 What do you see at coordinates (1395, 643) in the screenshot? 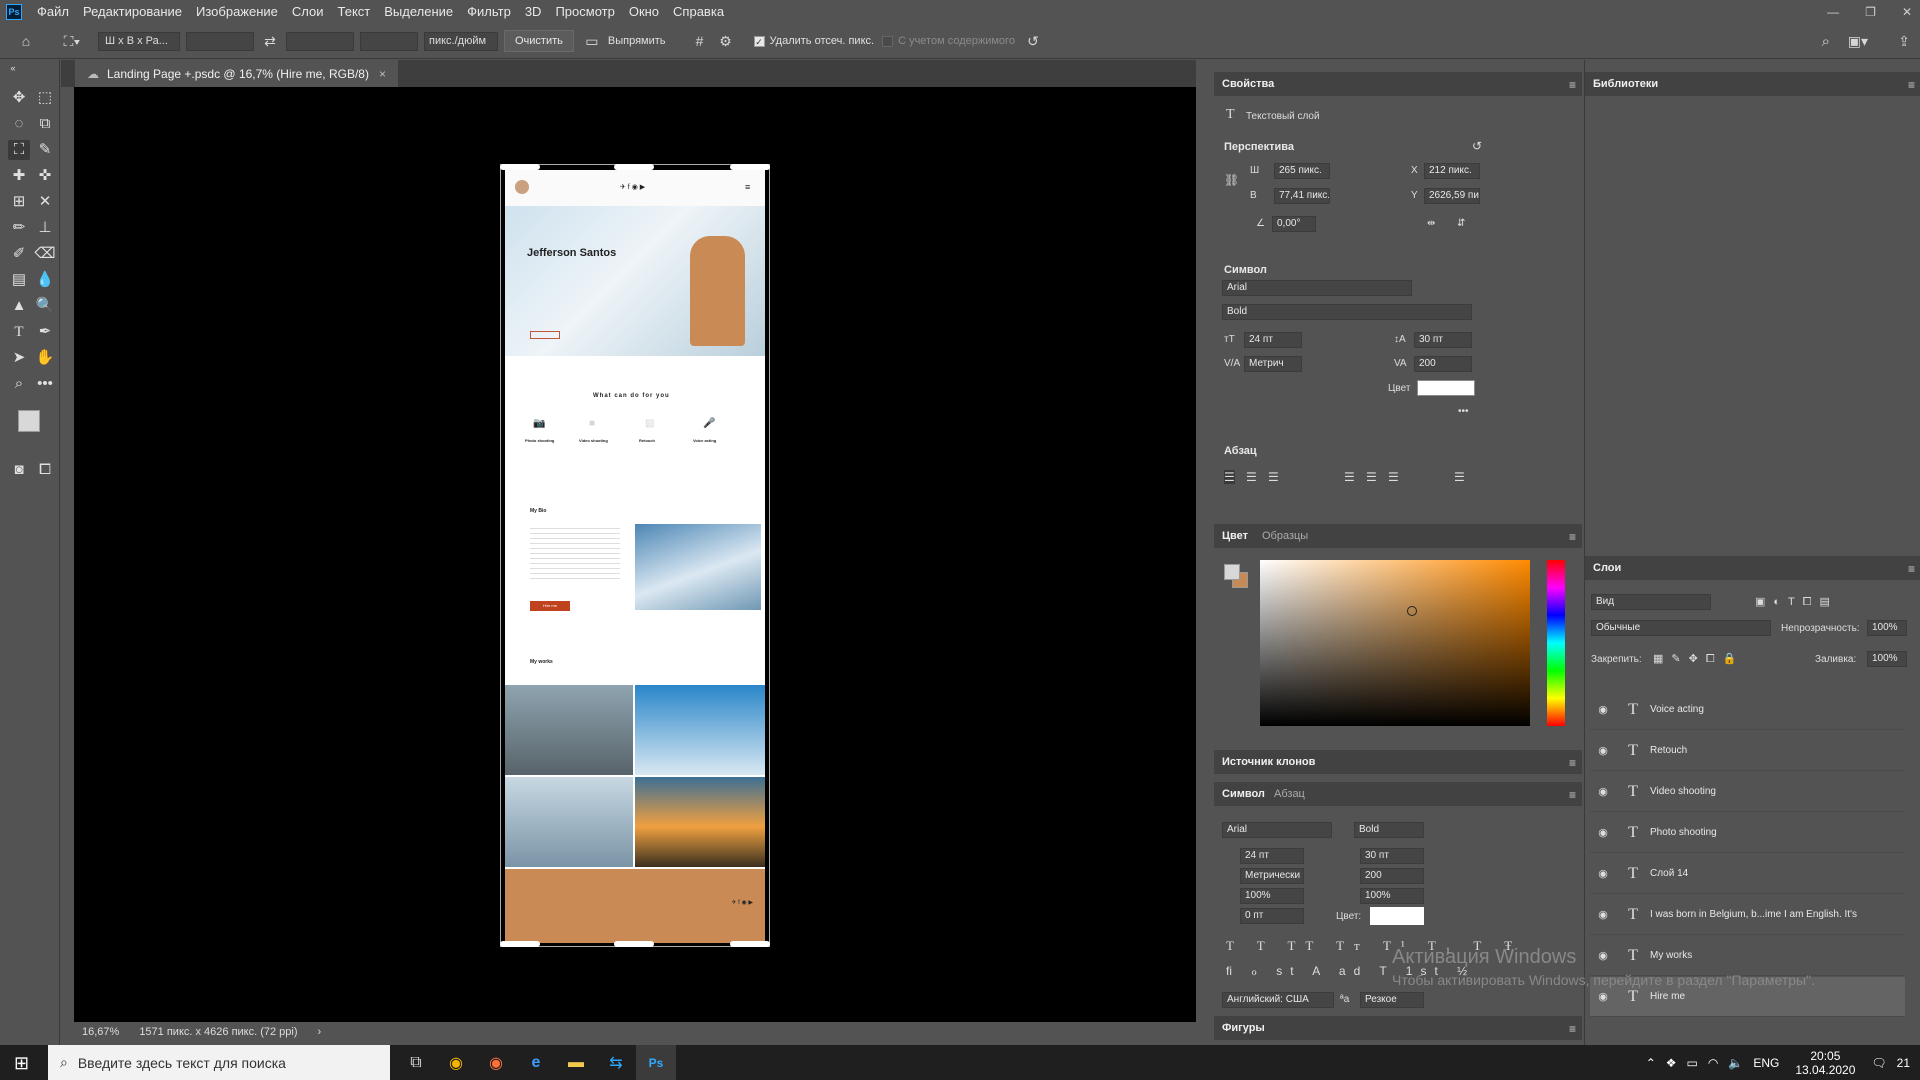
I see `color-field` at bounding box center [1395, 643].